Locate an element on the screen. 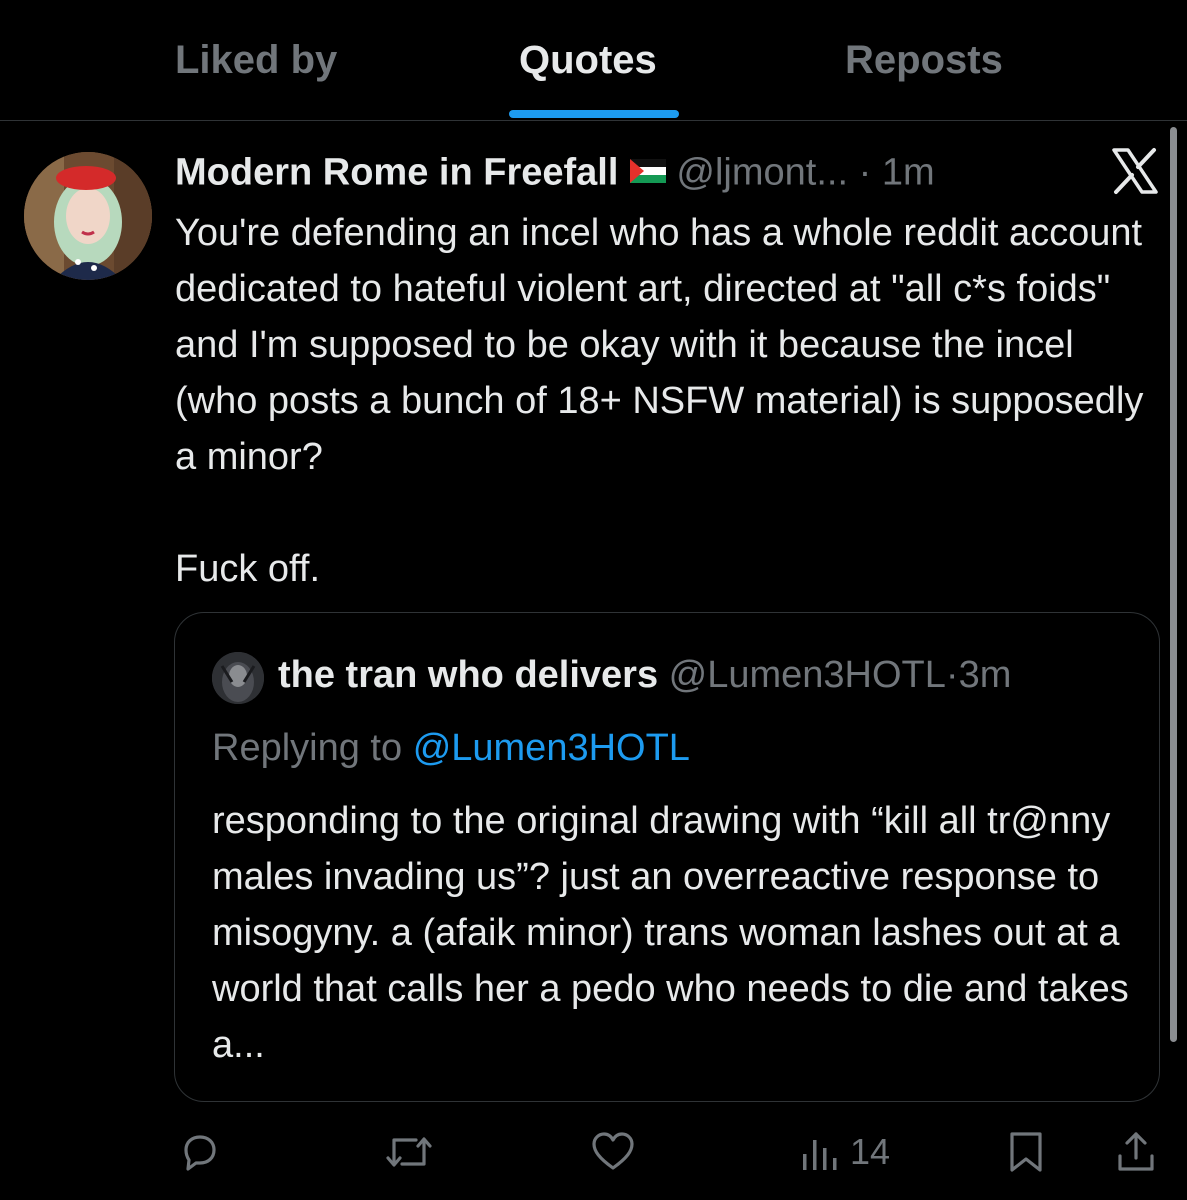 The width and height of the screenshot is (1187, 1200). palestine-flag-icon is located at coordinates (648, 171).